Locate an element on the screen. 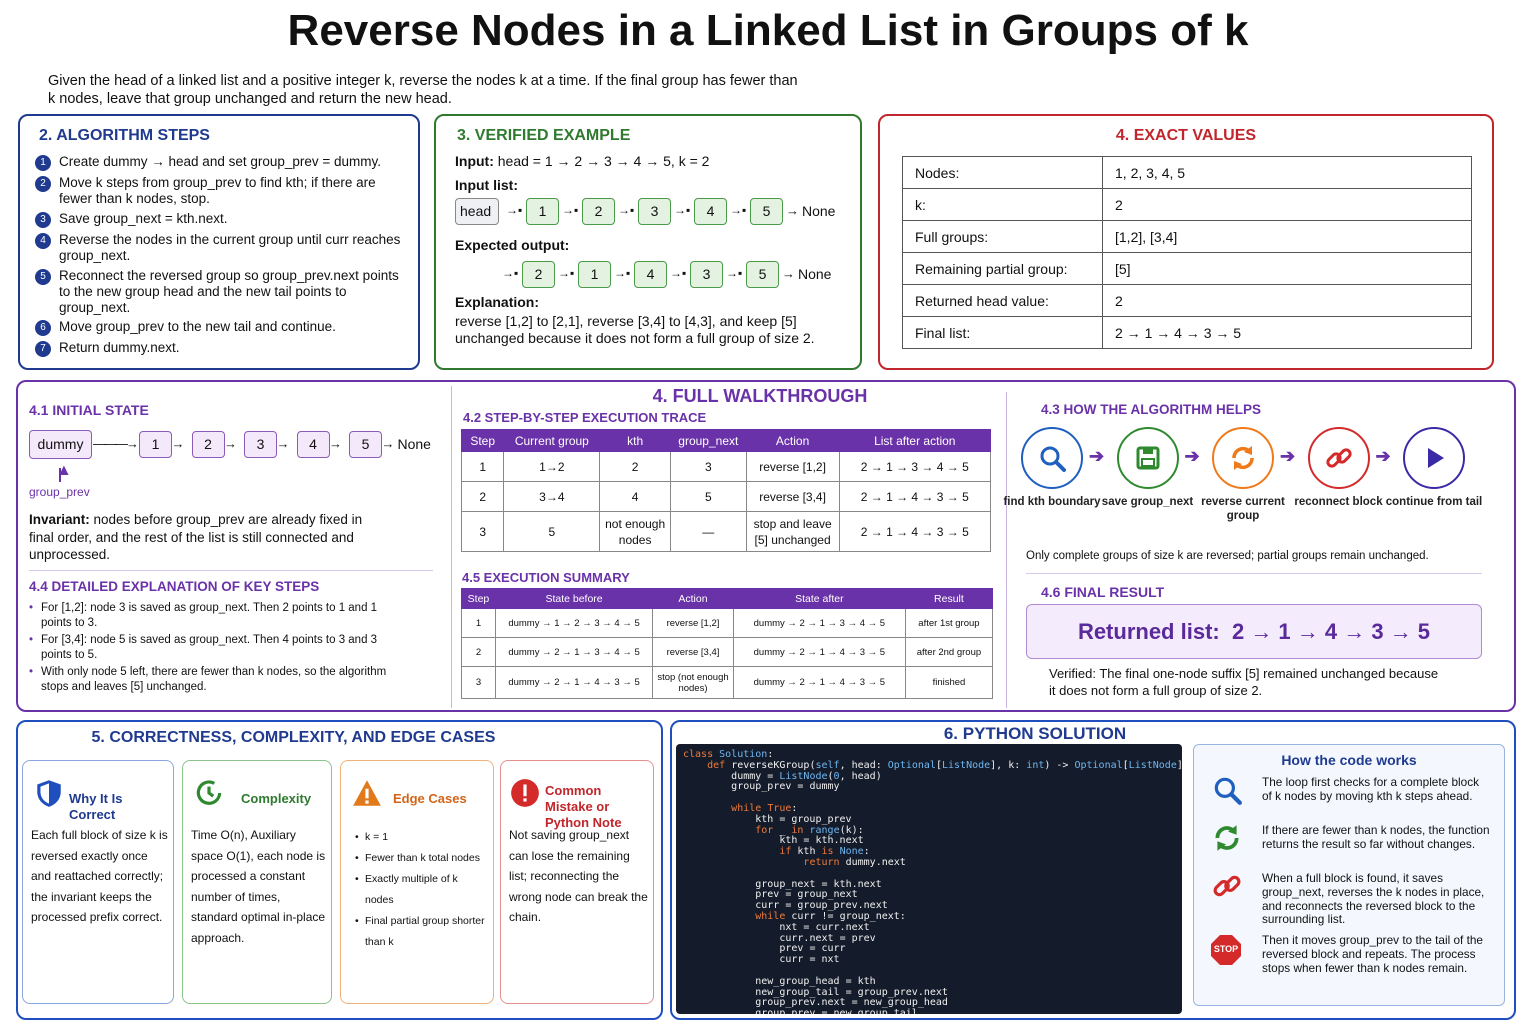 Image resolution: width=1536 pixels, height=1024 pixels. table-row: 1 1→2 2 3 reverse [1,2] 2 → 1 → 3 → 4 → 5 is located at coordinates (726, 466).